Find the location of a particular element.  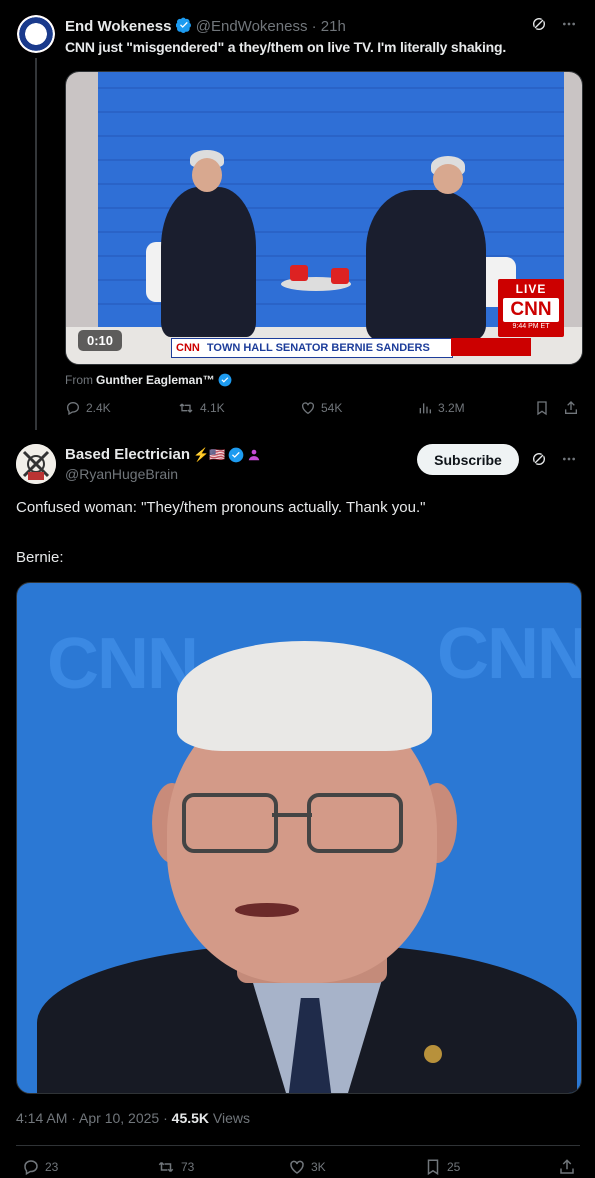

glasses-right-lens is located at coordinates (355, 823).